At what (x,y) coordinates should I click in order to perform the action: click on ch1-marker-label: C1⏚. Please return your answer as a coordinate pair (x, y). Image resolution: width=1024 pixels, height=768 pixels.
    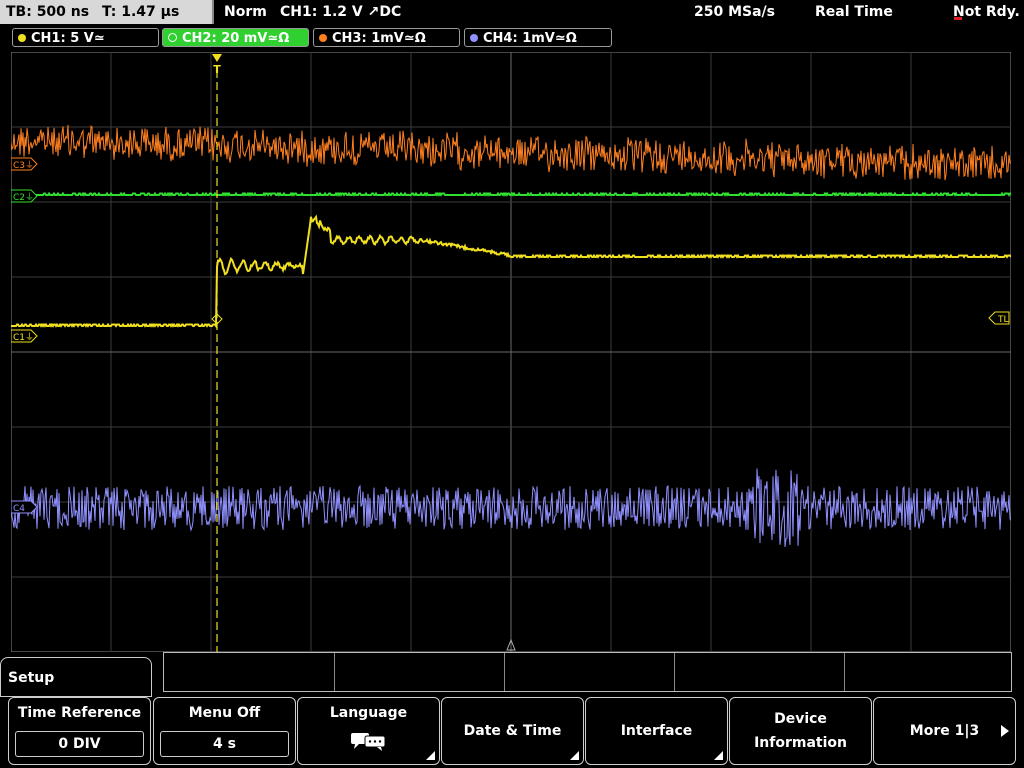
    Looking at the image, I should click on (23, 337).